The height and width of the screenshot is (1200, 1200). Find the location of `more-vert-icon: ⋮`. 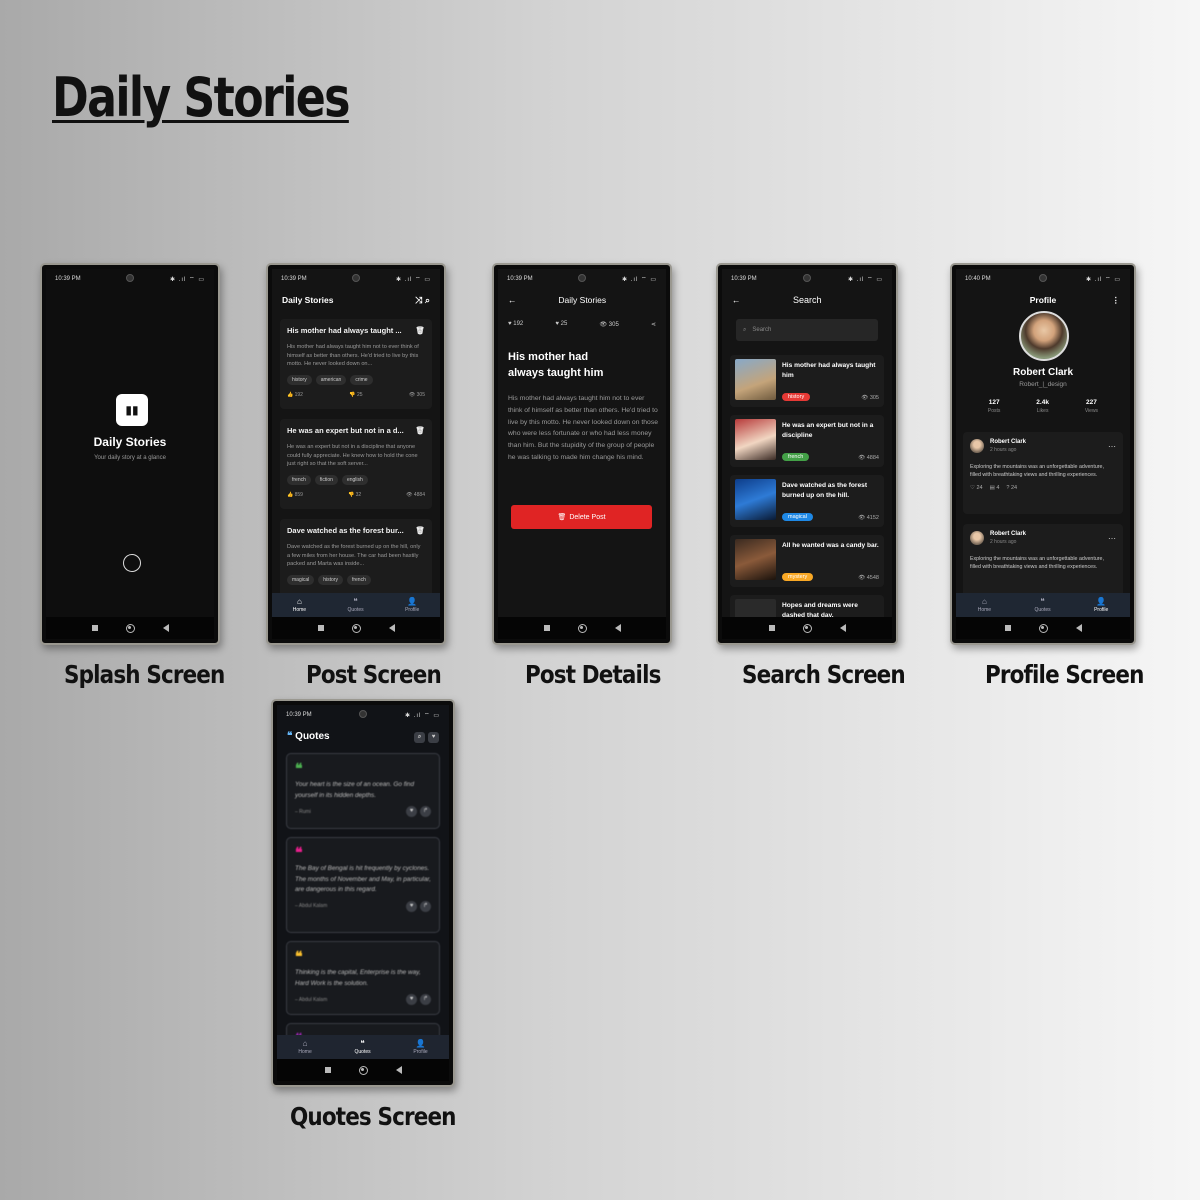

more-vert-icon: ⋮ is located at coordinates (1116, 300).